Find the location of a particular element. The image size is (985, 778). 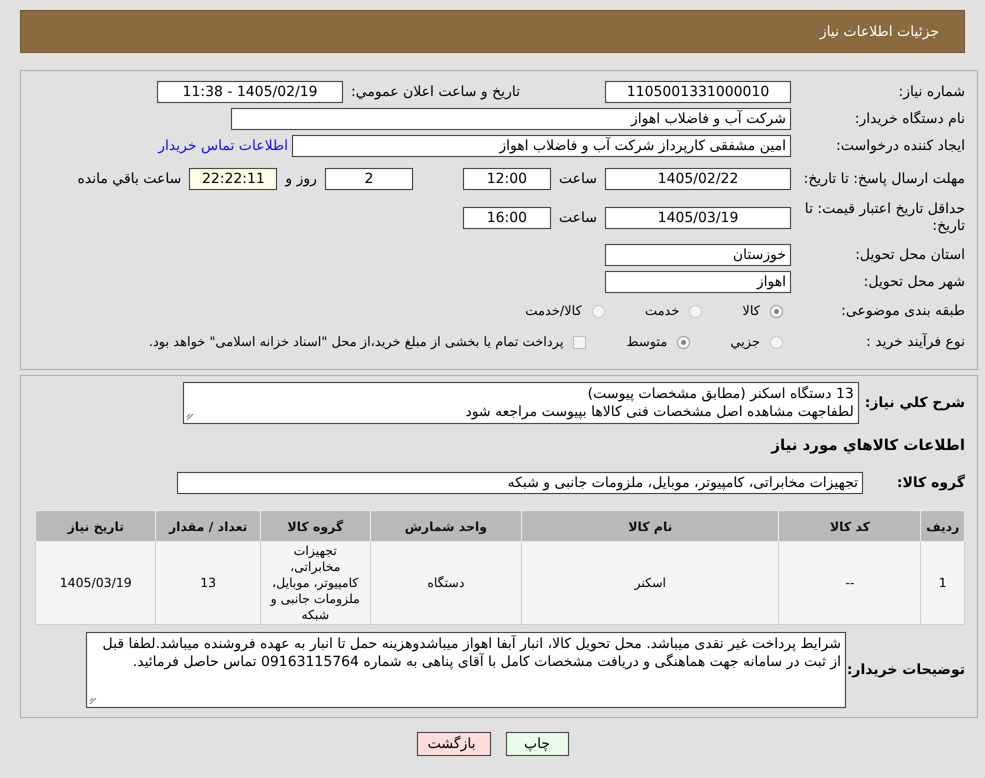

radio-label: متوسط is located at coordinates (647, 342).